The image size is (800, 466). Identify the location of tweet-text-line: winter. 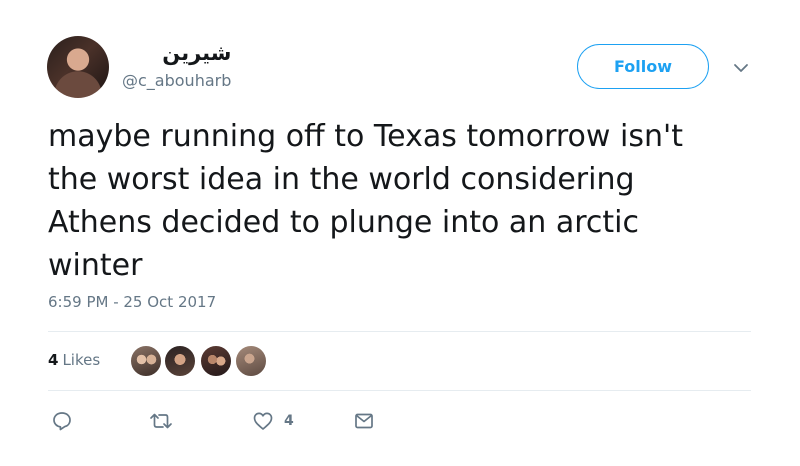
(95, 265).